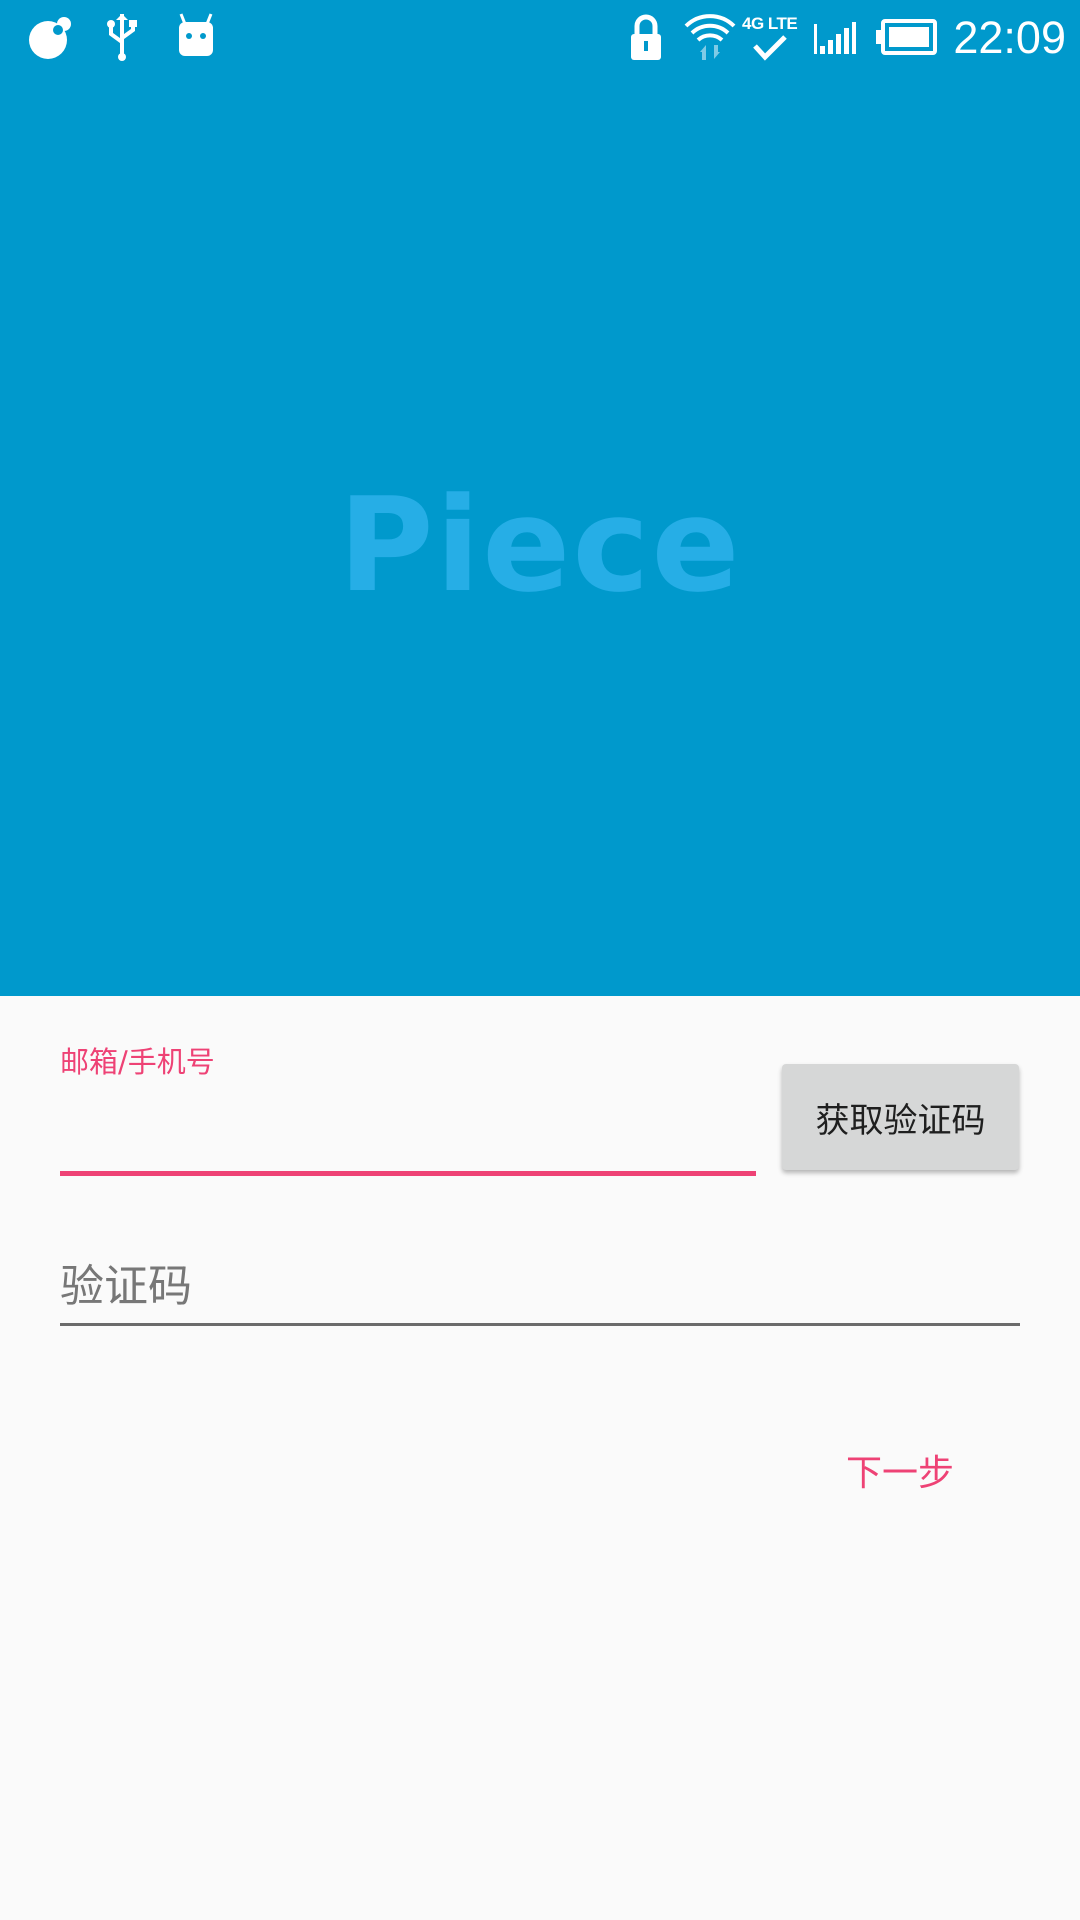 The height and width of the screenshot is (1920, 1080). What do you see at coordinates (540, 1286) in the screenshot?
I see `verification-code-input` at bounding box center [540, 1286].